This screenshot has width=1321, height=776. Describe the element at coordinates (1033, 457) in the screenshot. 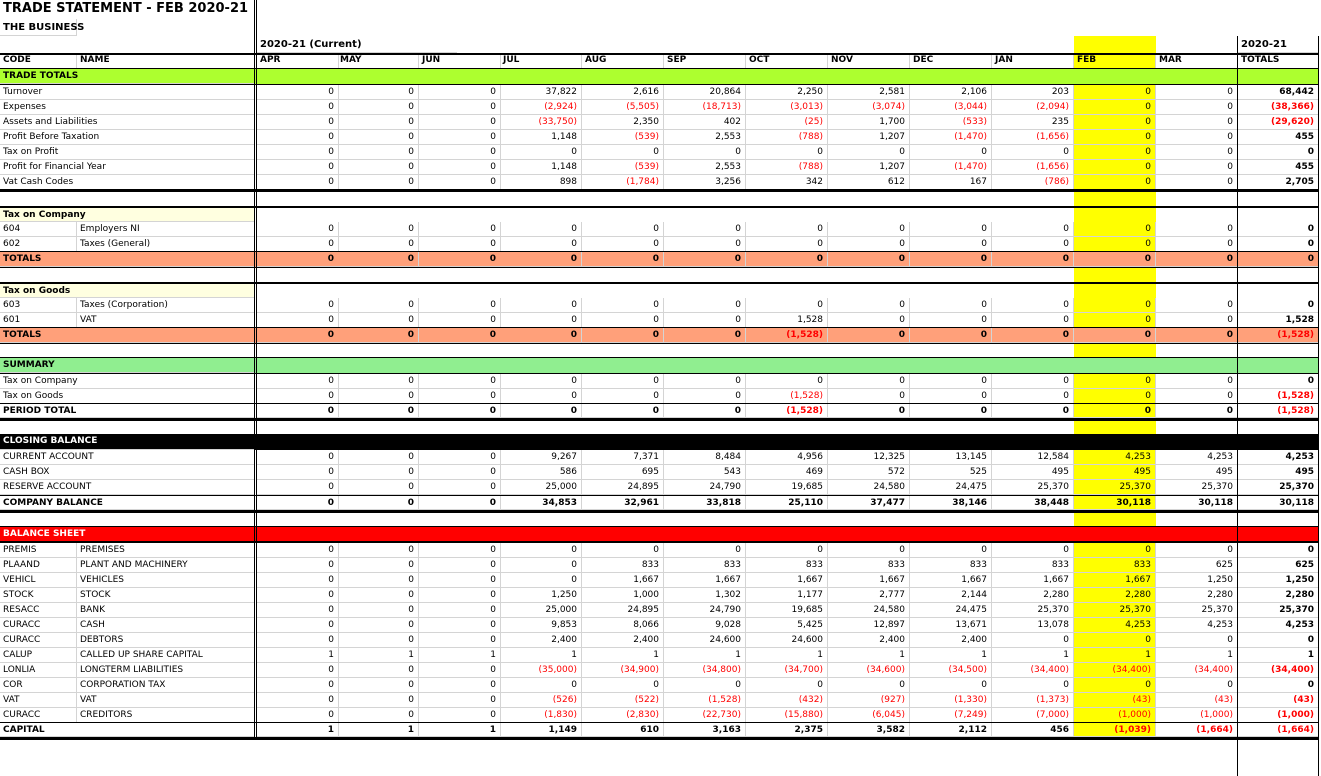

I see `value-jan: 12,584` at that location.